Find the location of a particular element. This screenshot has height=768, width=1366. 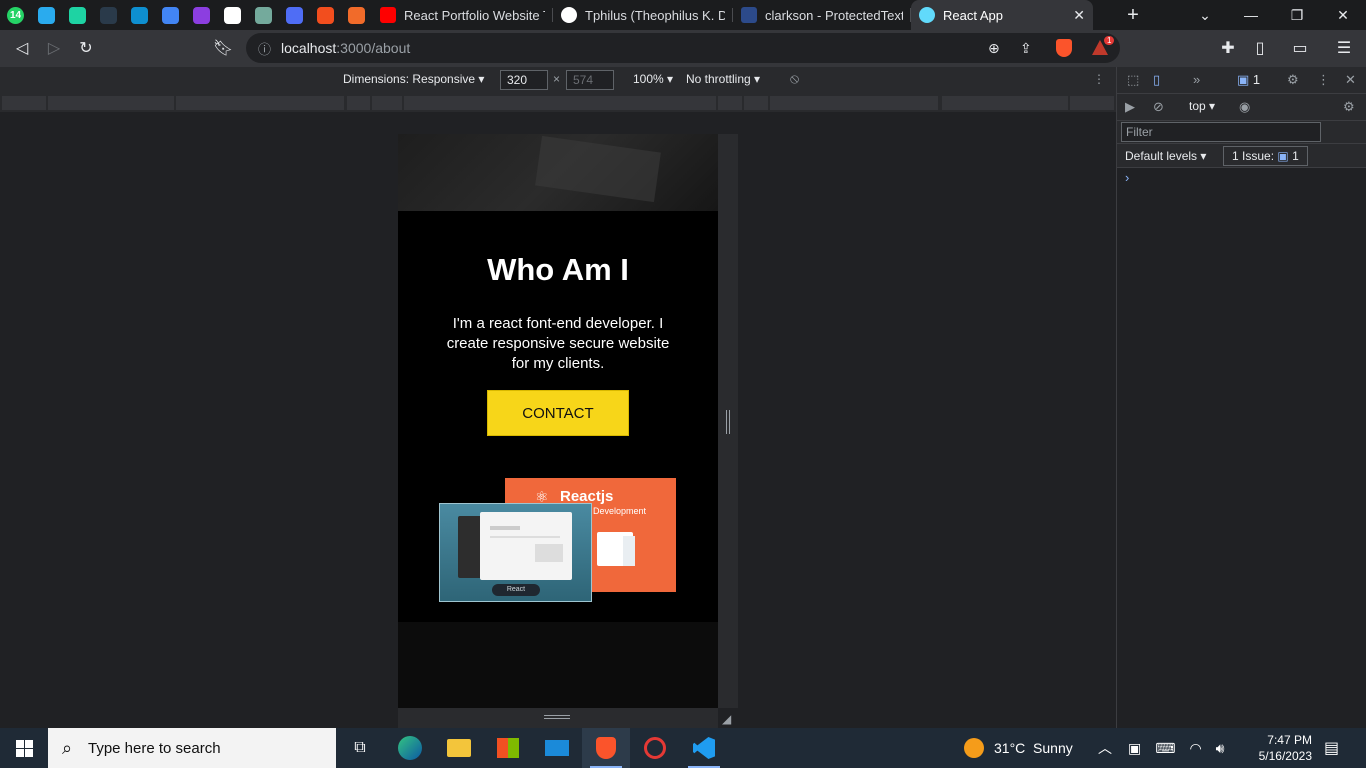

height-input: 574 is located at coordinates (590, 80).